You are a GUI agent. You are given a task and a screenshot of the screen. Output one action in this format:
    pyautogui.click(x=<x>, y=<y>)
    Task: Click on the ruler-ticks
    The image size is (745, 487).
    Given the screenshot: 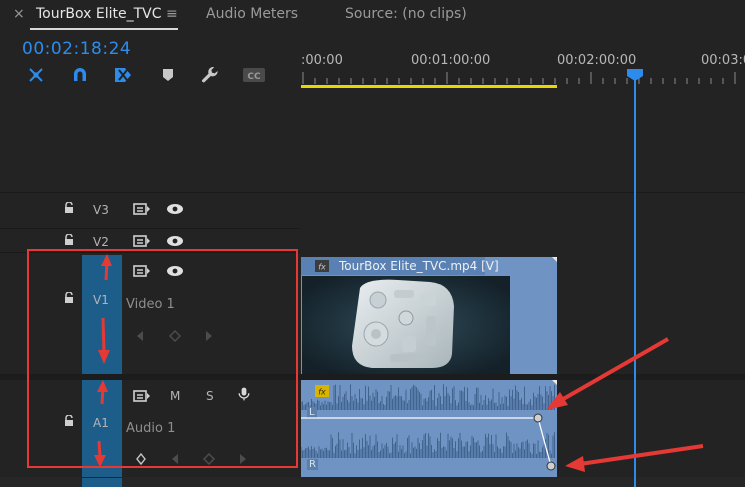 What is the action you would take?
    pyautogui.click(x=519, y=78)
    